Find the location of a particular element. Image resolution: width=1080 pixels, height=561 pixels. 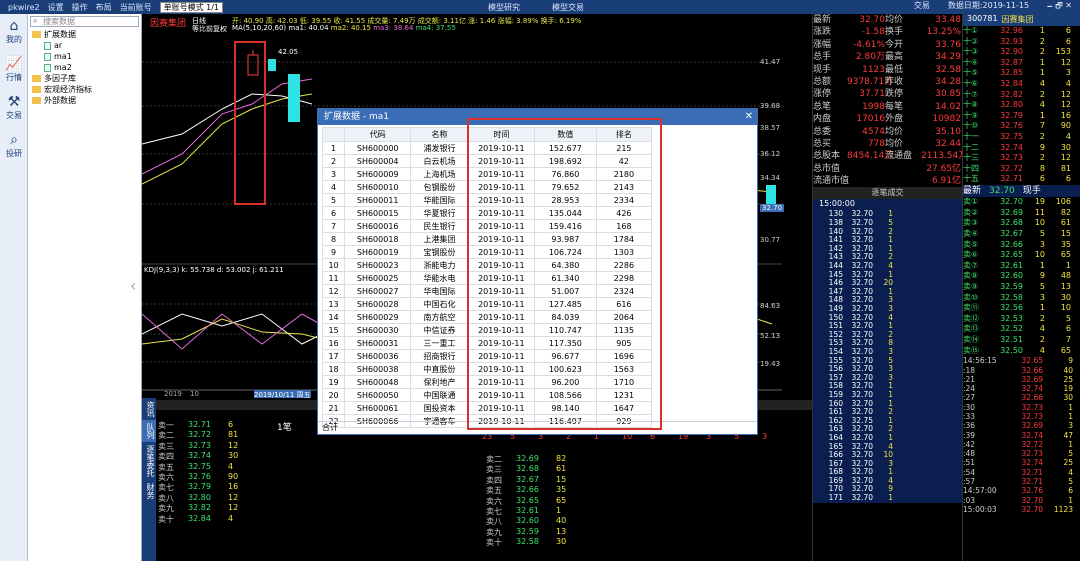

stock-code: 300781 is located at coordinates (982, 18).